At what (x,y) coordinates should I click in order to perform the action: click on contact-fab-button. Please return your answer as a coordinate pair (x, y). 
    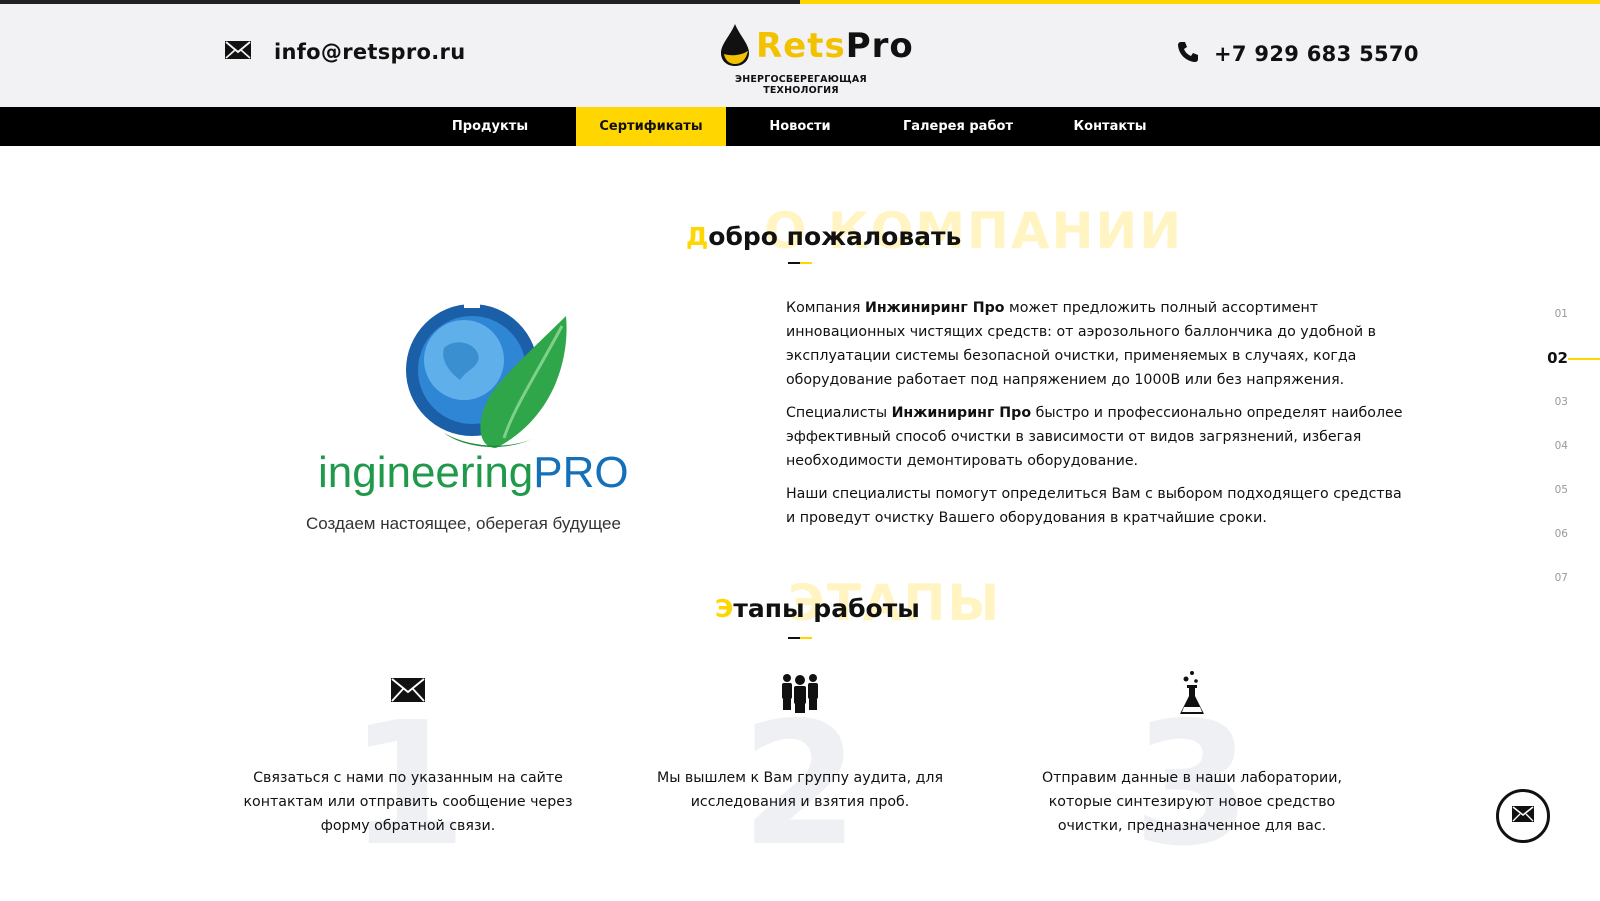
    Looking at the image, I should click on (1523, 816).